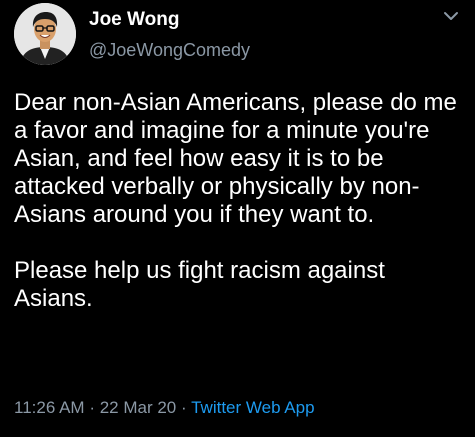 Image resolution: width=475 pixels, height=437 pixels. What do you see at coordinates (169, 20) in the screenshot?
I see `display-name: Joe Wong` at bounding box center [169, 20].